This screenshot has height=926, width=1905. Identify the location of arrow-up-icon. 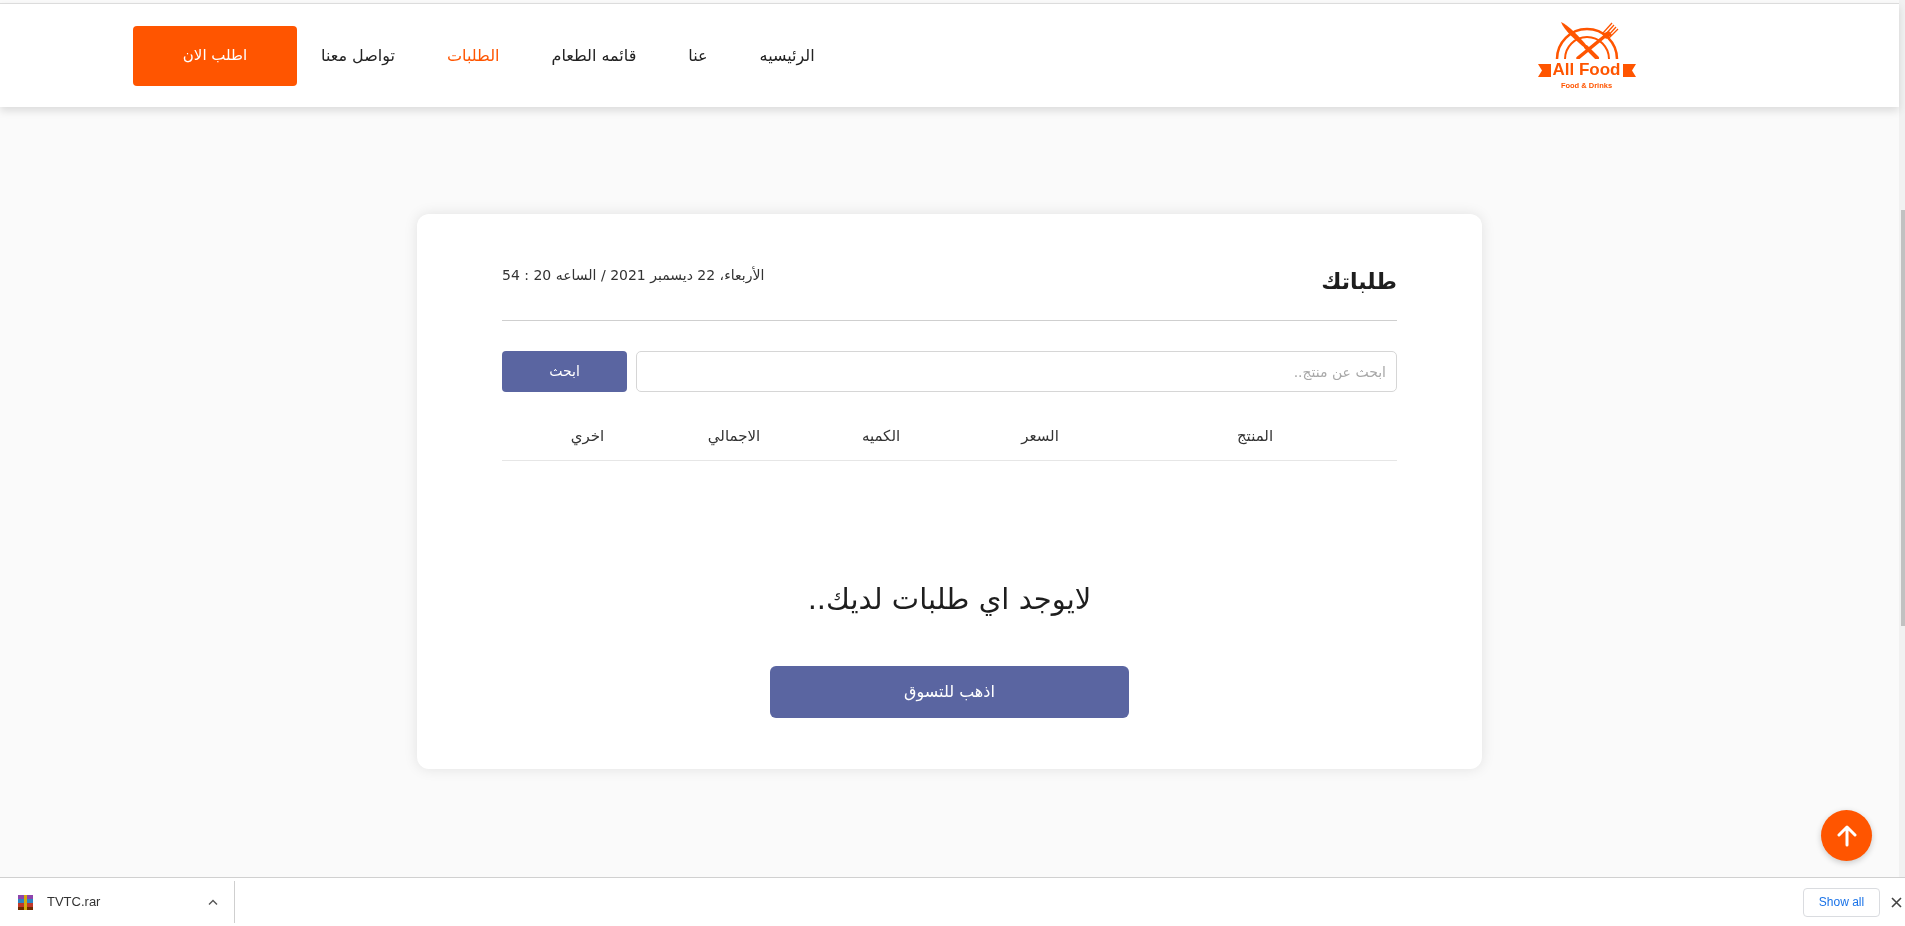
(1846, 835).